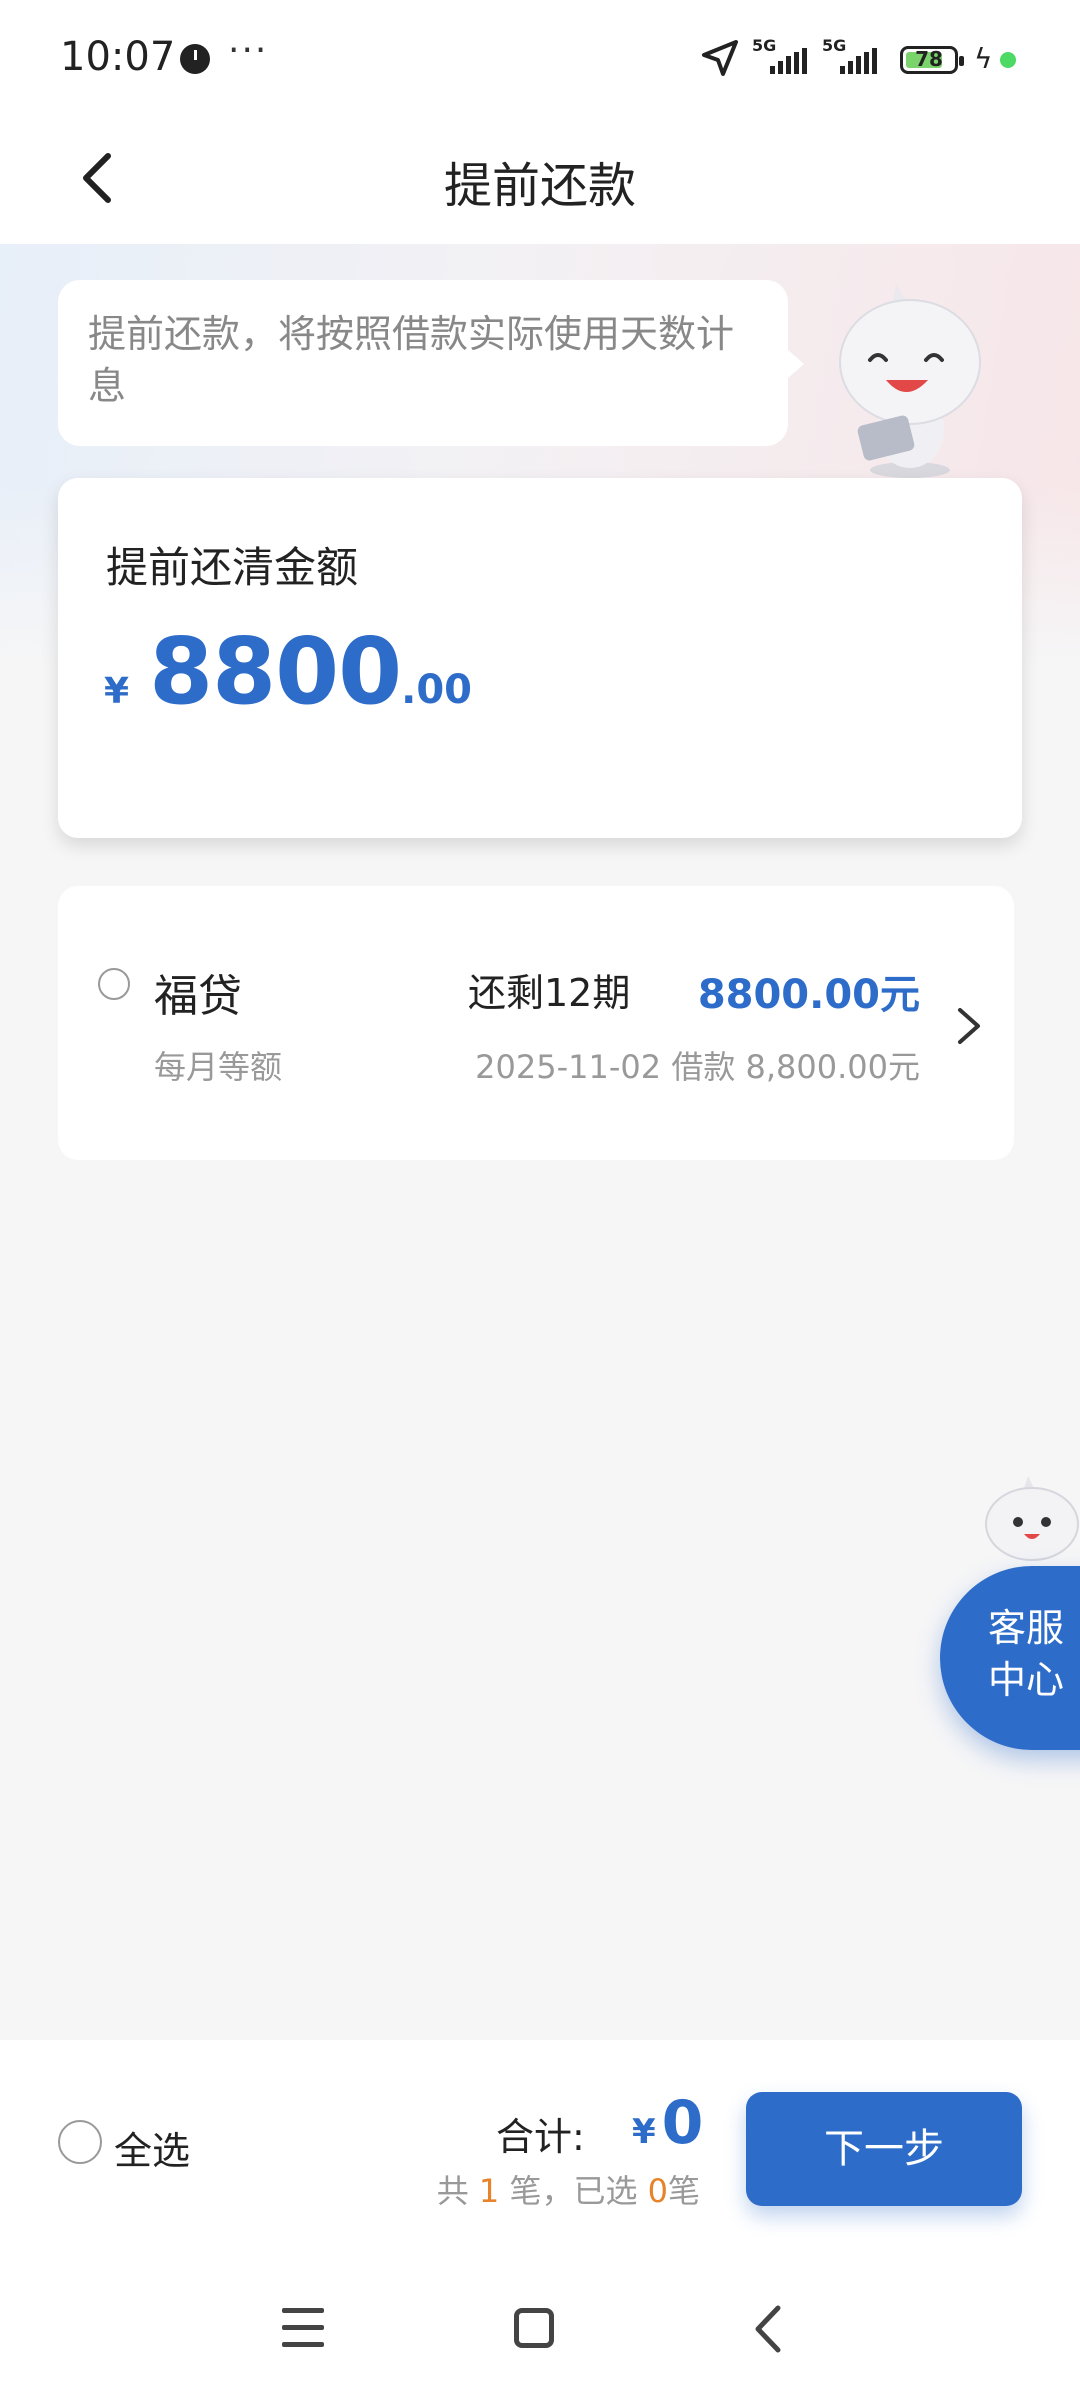  I want to click on payoff-amount-label: 提前还清金额, so click(232, 567).